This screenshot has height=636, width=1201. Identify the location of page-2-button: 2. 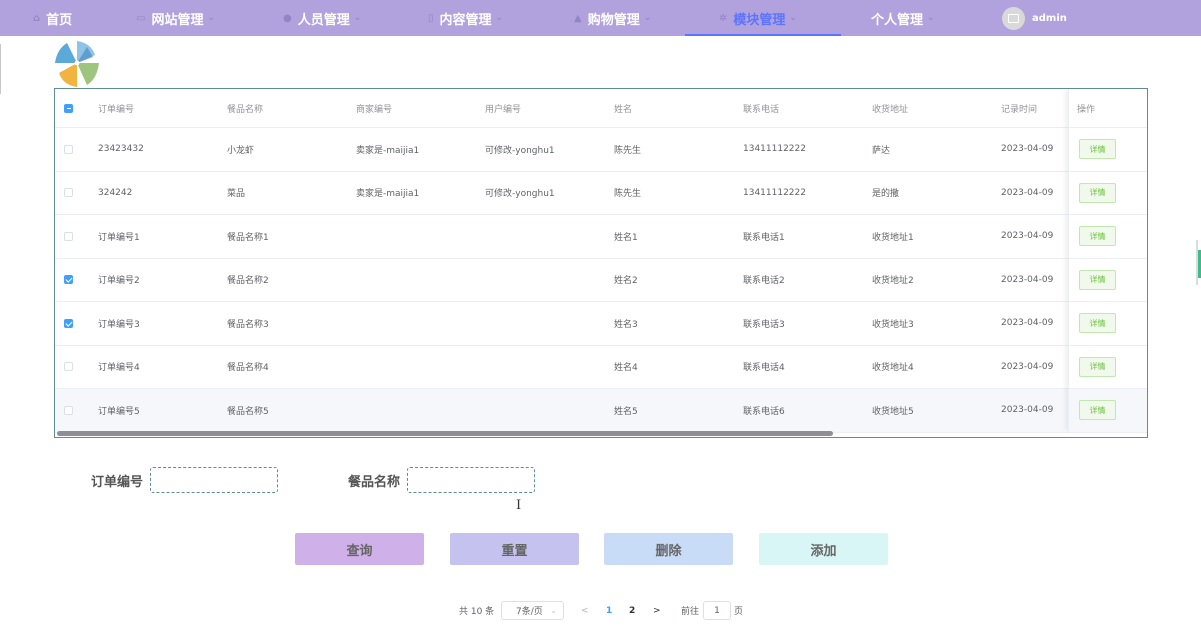
(632, 610).